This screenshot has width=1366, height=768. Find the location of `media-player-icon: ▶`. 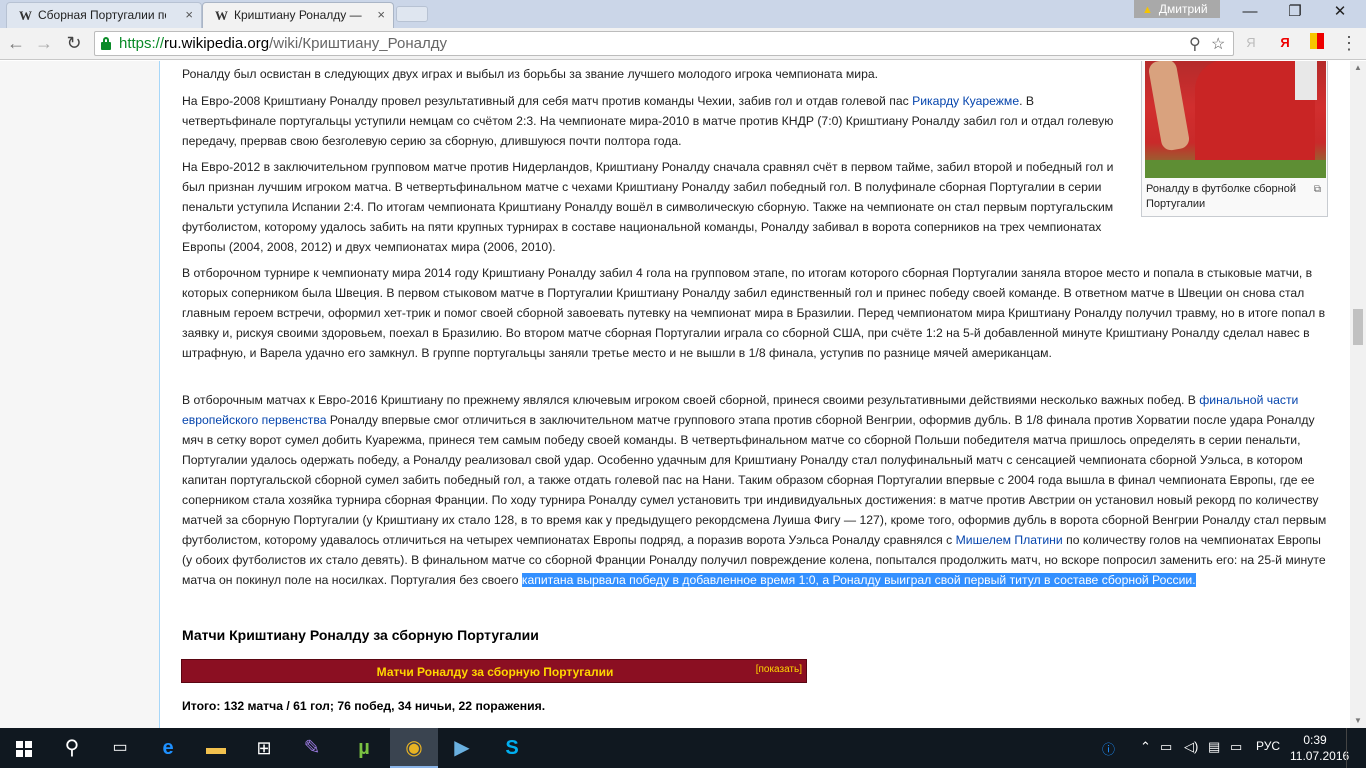

media-player-icon: ▶ is located at coordinates (462, 748).